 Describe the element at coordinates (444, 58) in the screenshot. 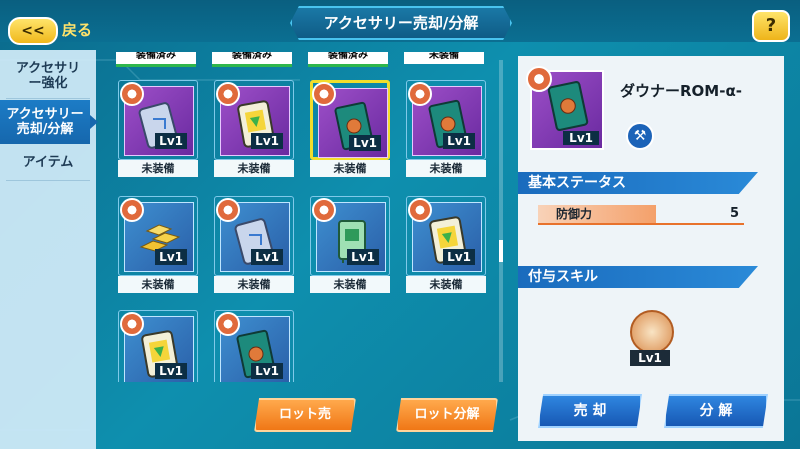

I see `partial-status-label: 未装備` at that location.